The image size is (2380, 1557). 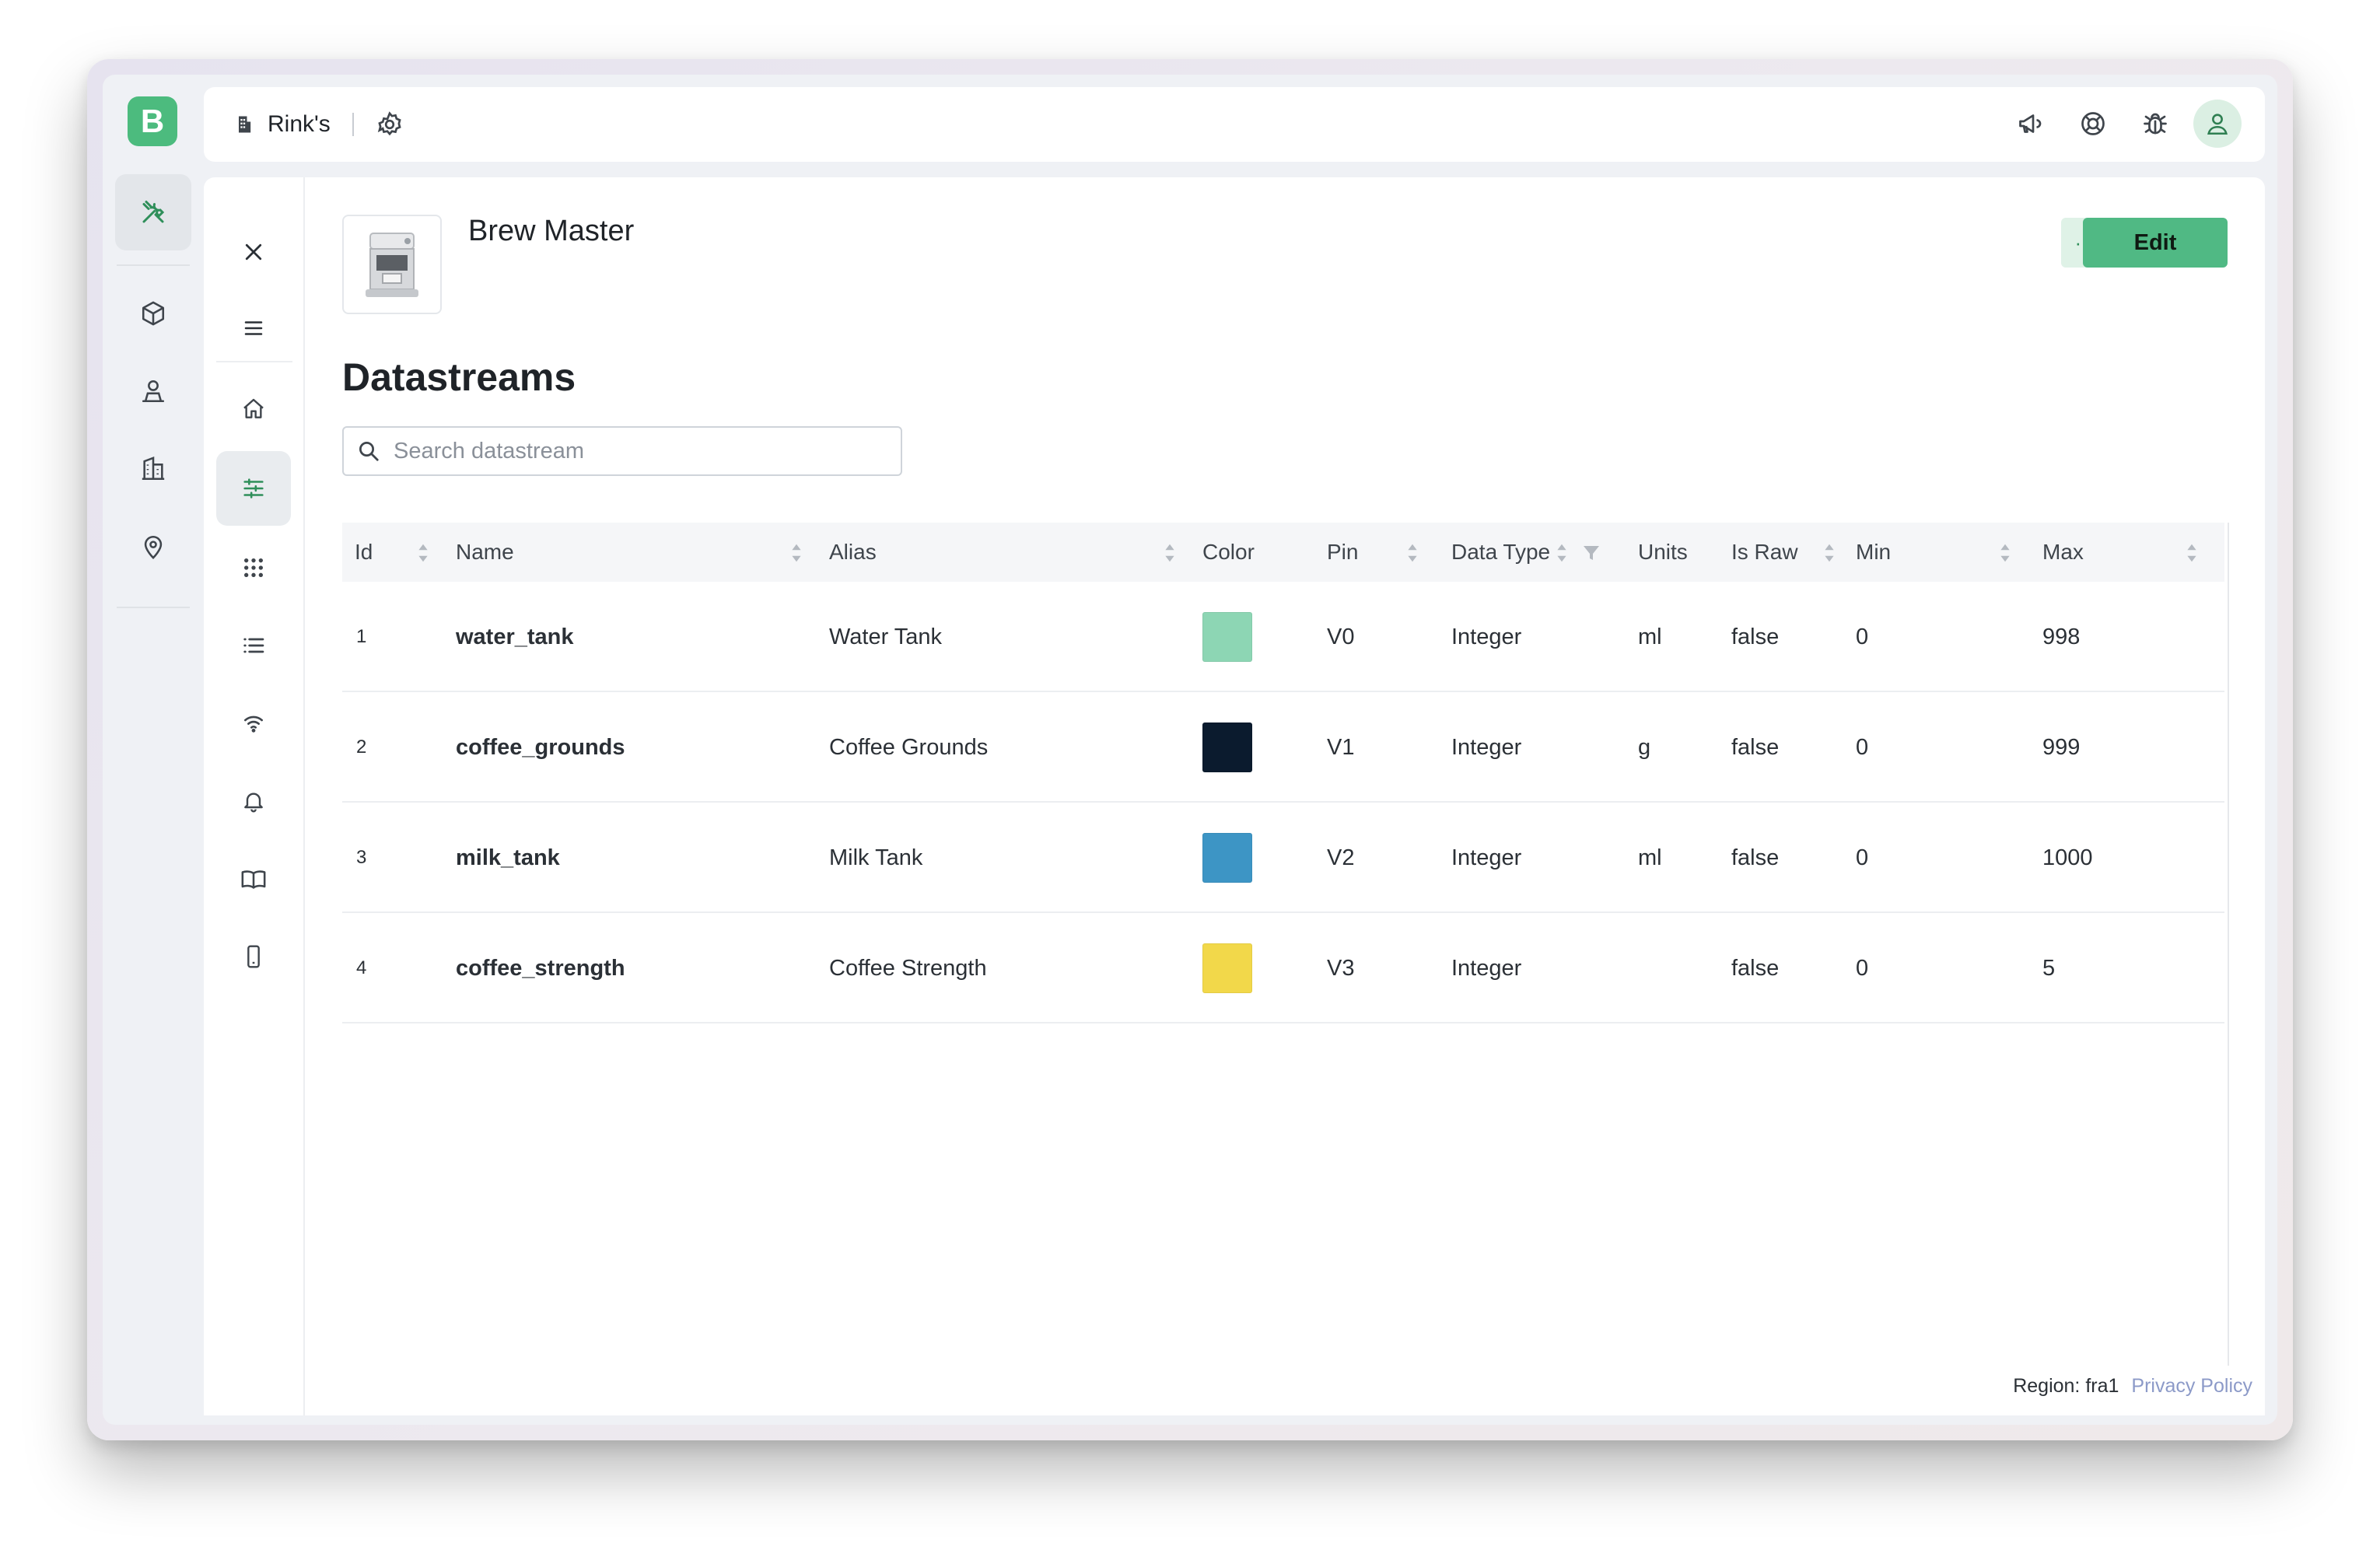 What do you see at coordinates (153, 750) in the screenshot?
I see `main-rail: B` at bounding box center [153, 750].